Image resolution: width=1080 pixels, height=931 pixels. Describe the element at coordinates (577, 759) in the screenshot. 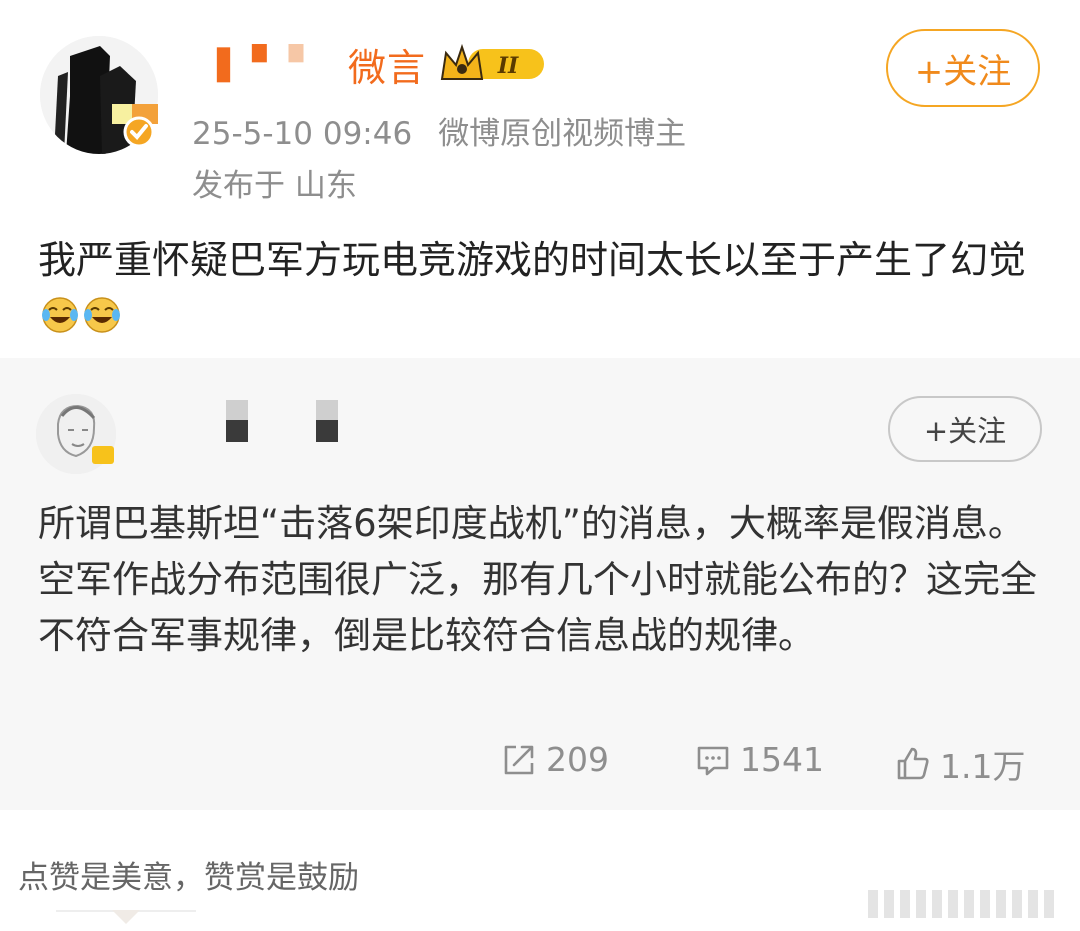

I see `share-count: 209` at that location.